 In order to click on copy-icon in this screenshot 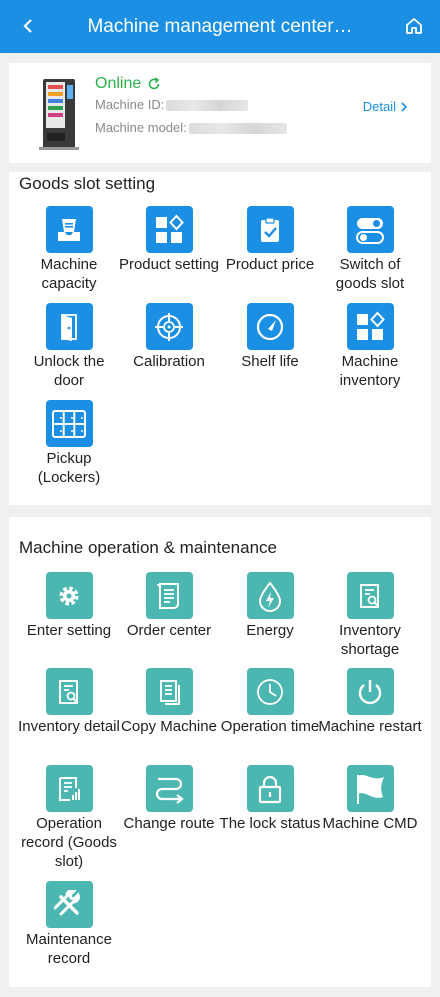, I will do `click(169, 691)`.